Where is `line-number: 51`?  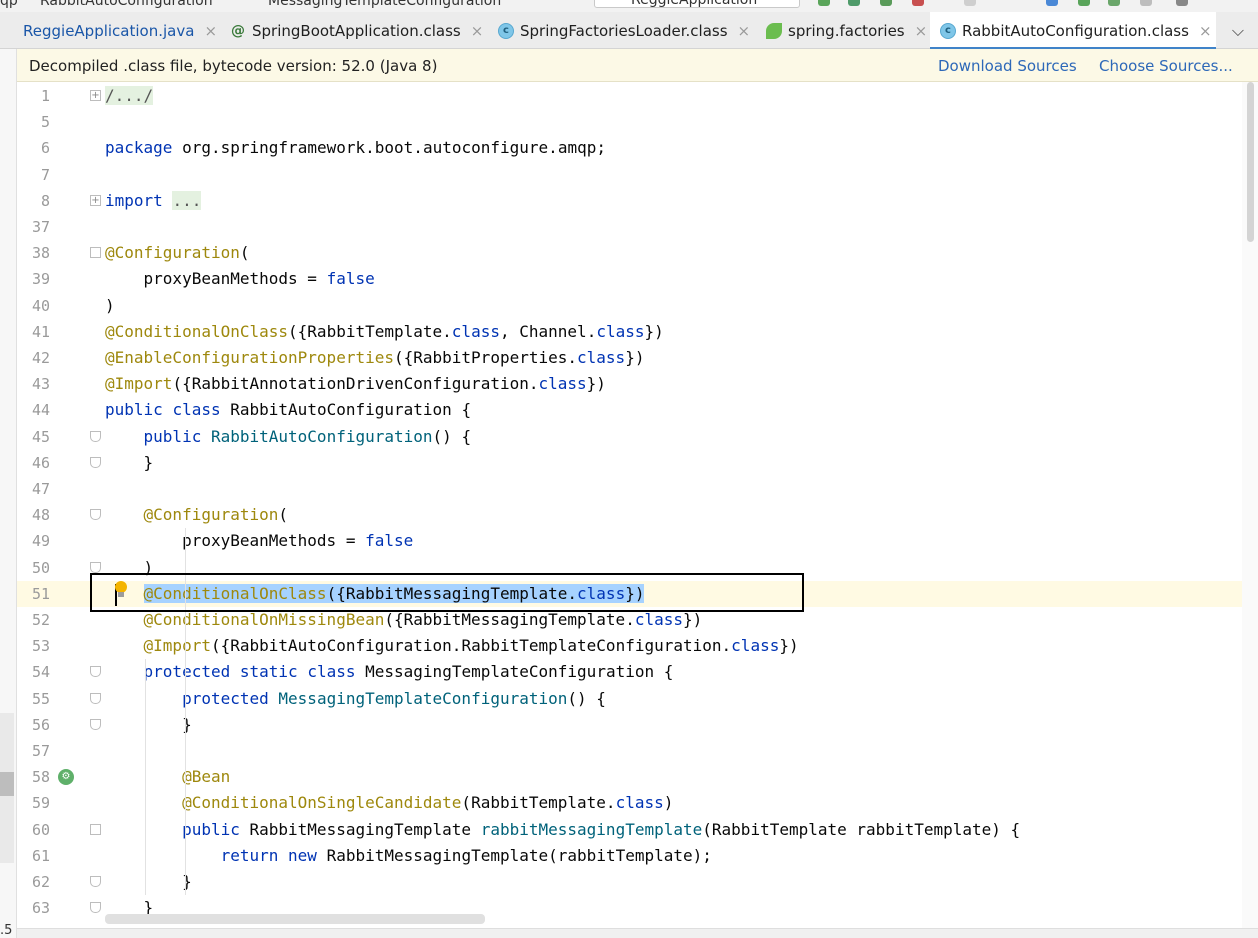 line-number: 51 is located at coordinates (40, 593).